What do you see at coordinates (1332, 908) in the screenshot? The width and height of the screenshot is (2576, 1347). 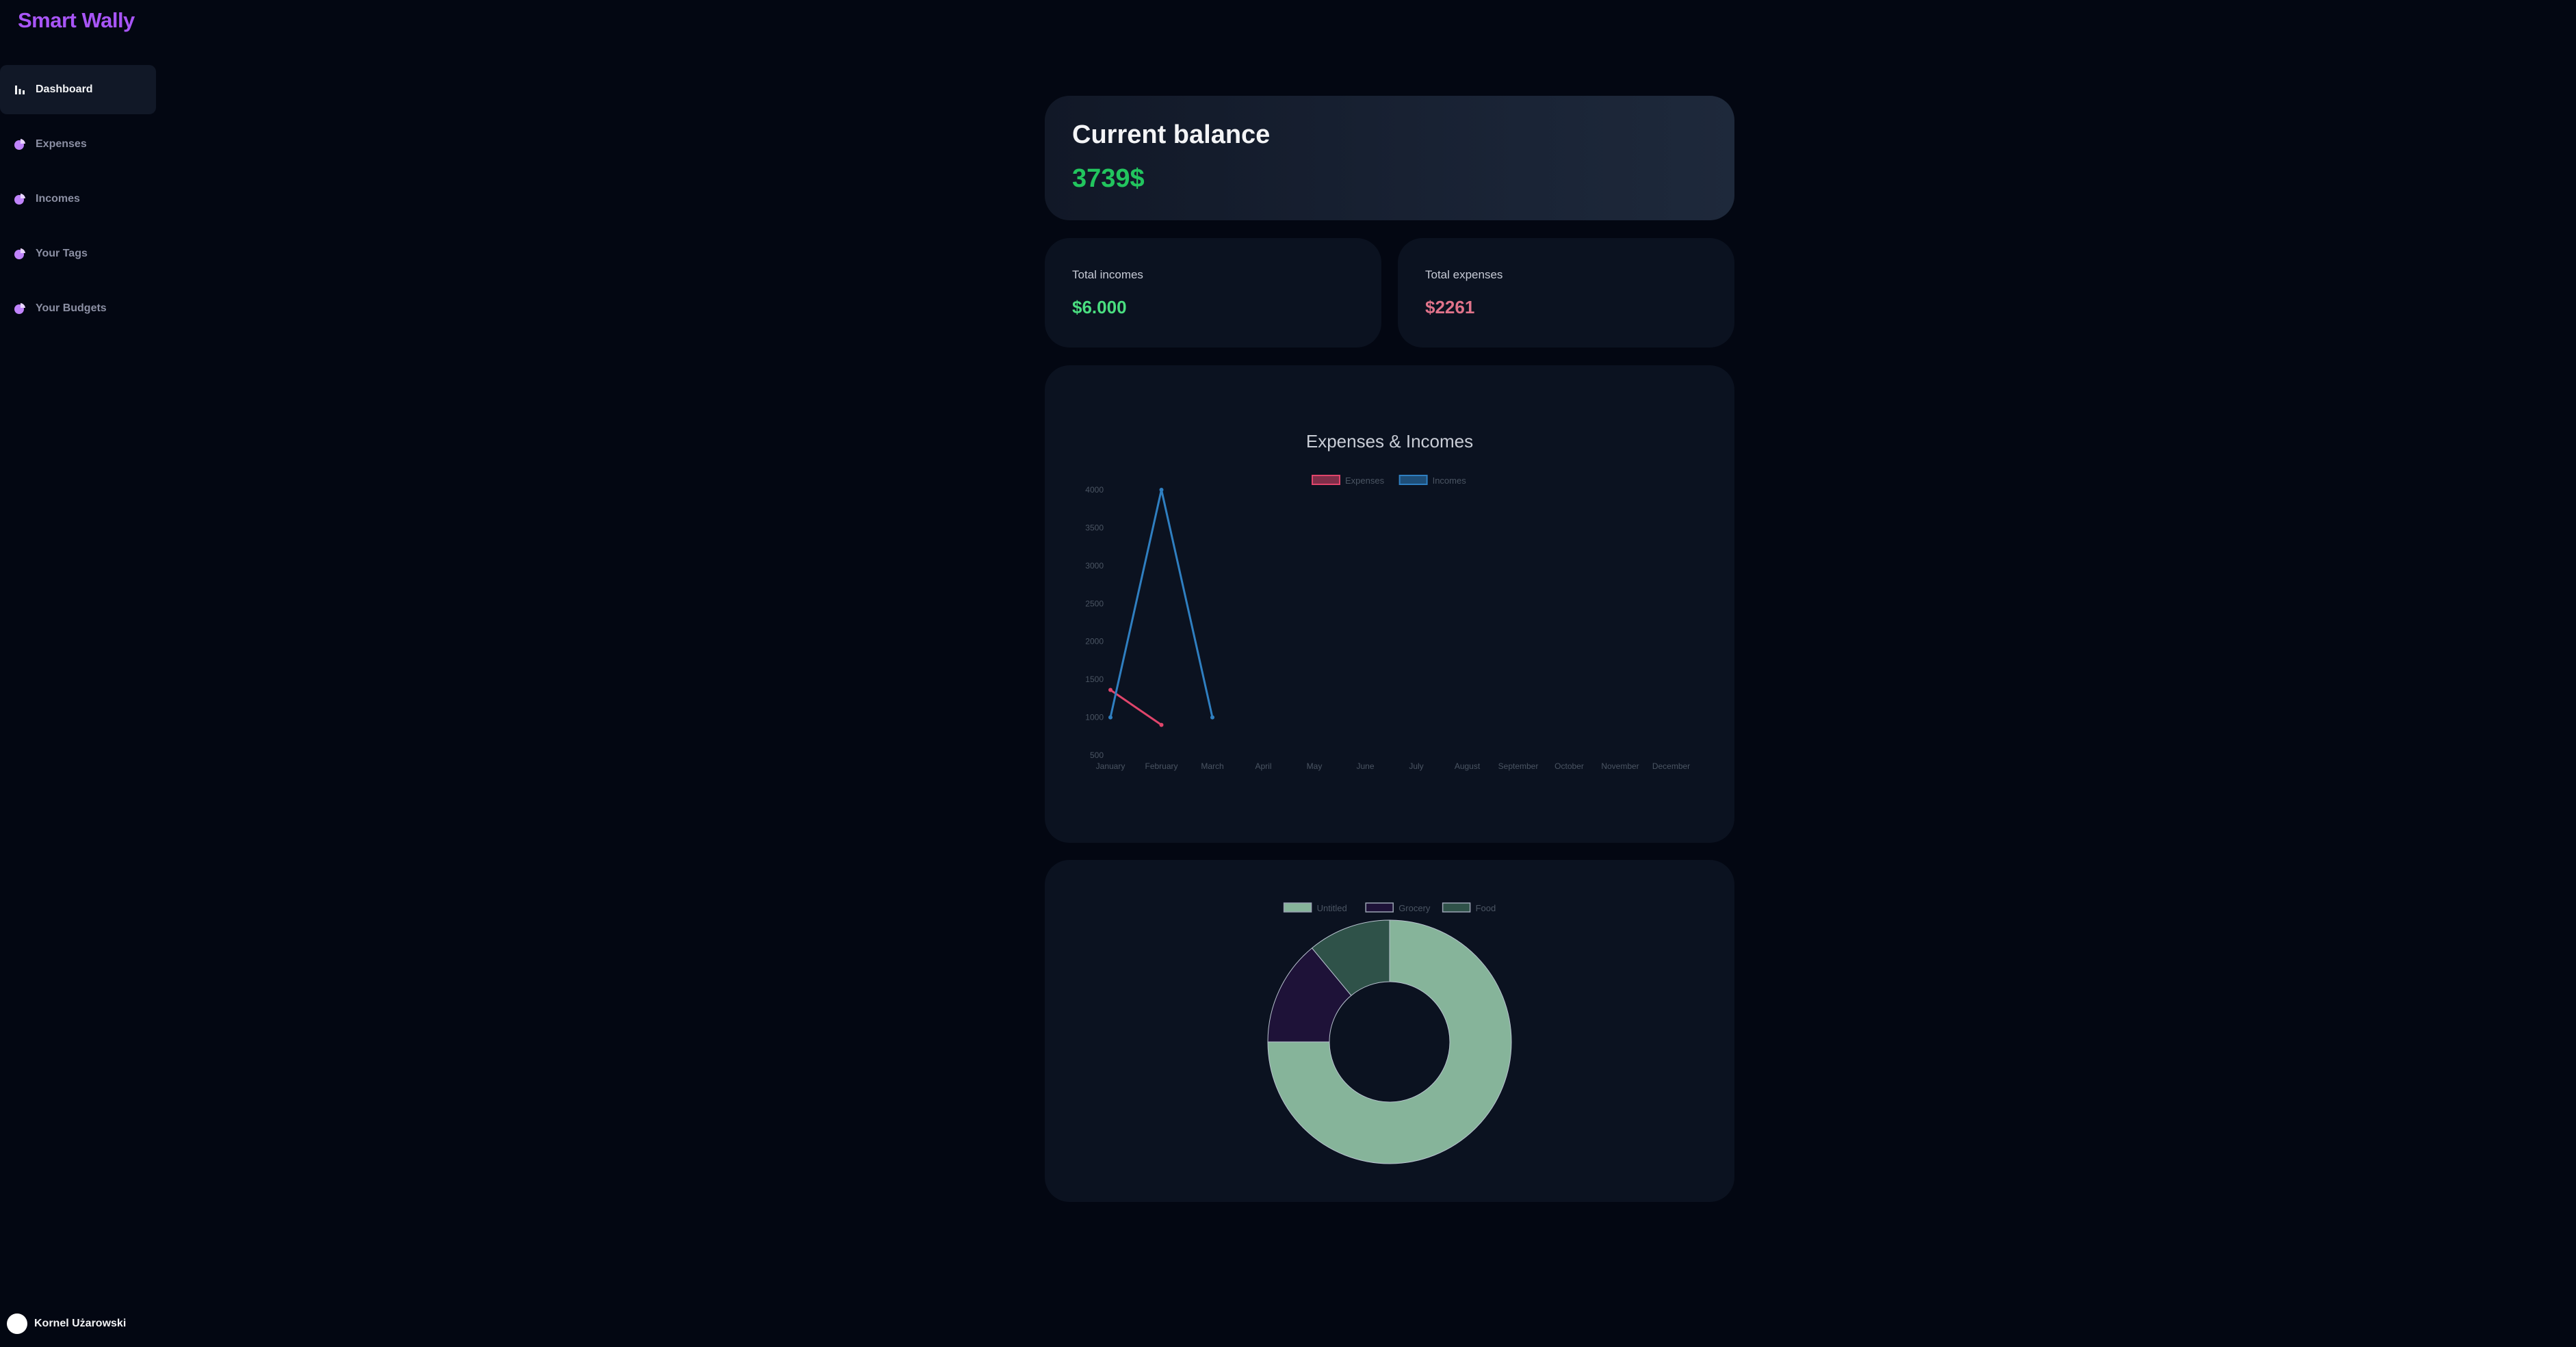 I see `legend-label-untitled: Untitled` at bounding box center [1332, 908].